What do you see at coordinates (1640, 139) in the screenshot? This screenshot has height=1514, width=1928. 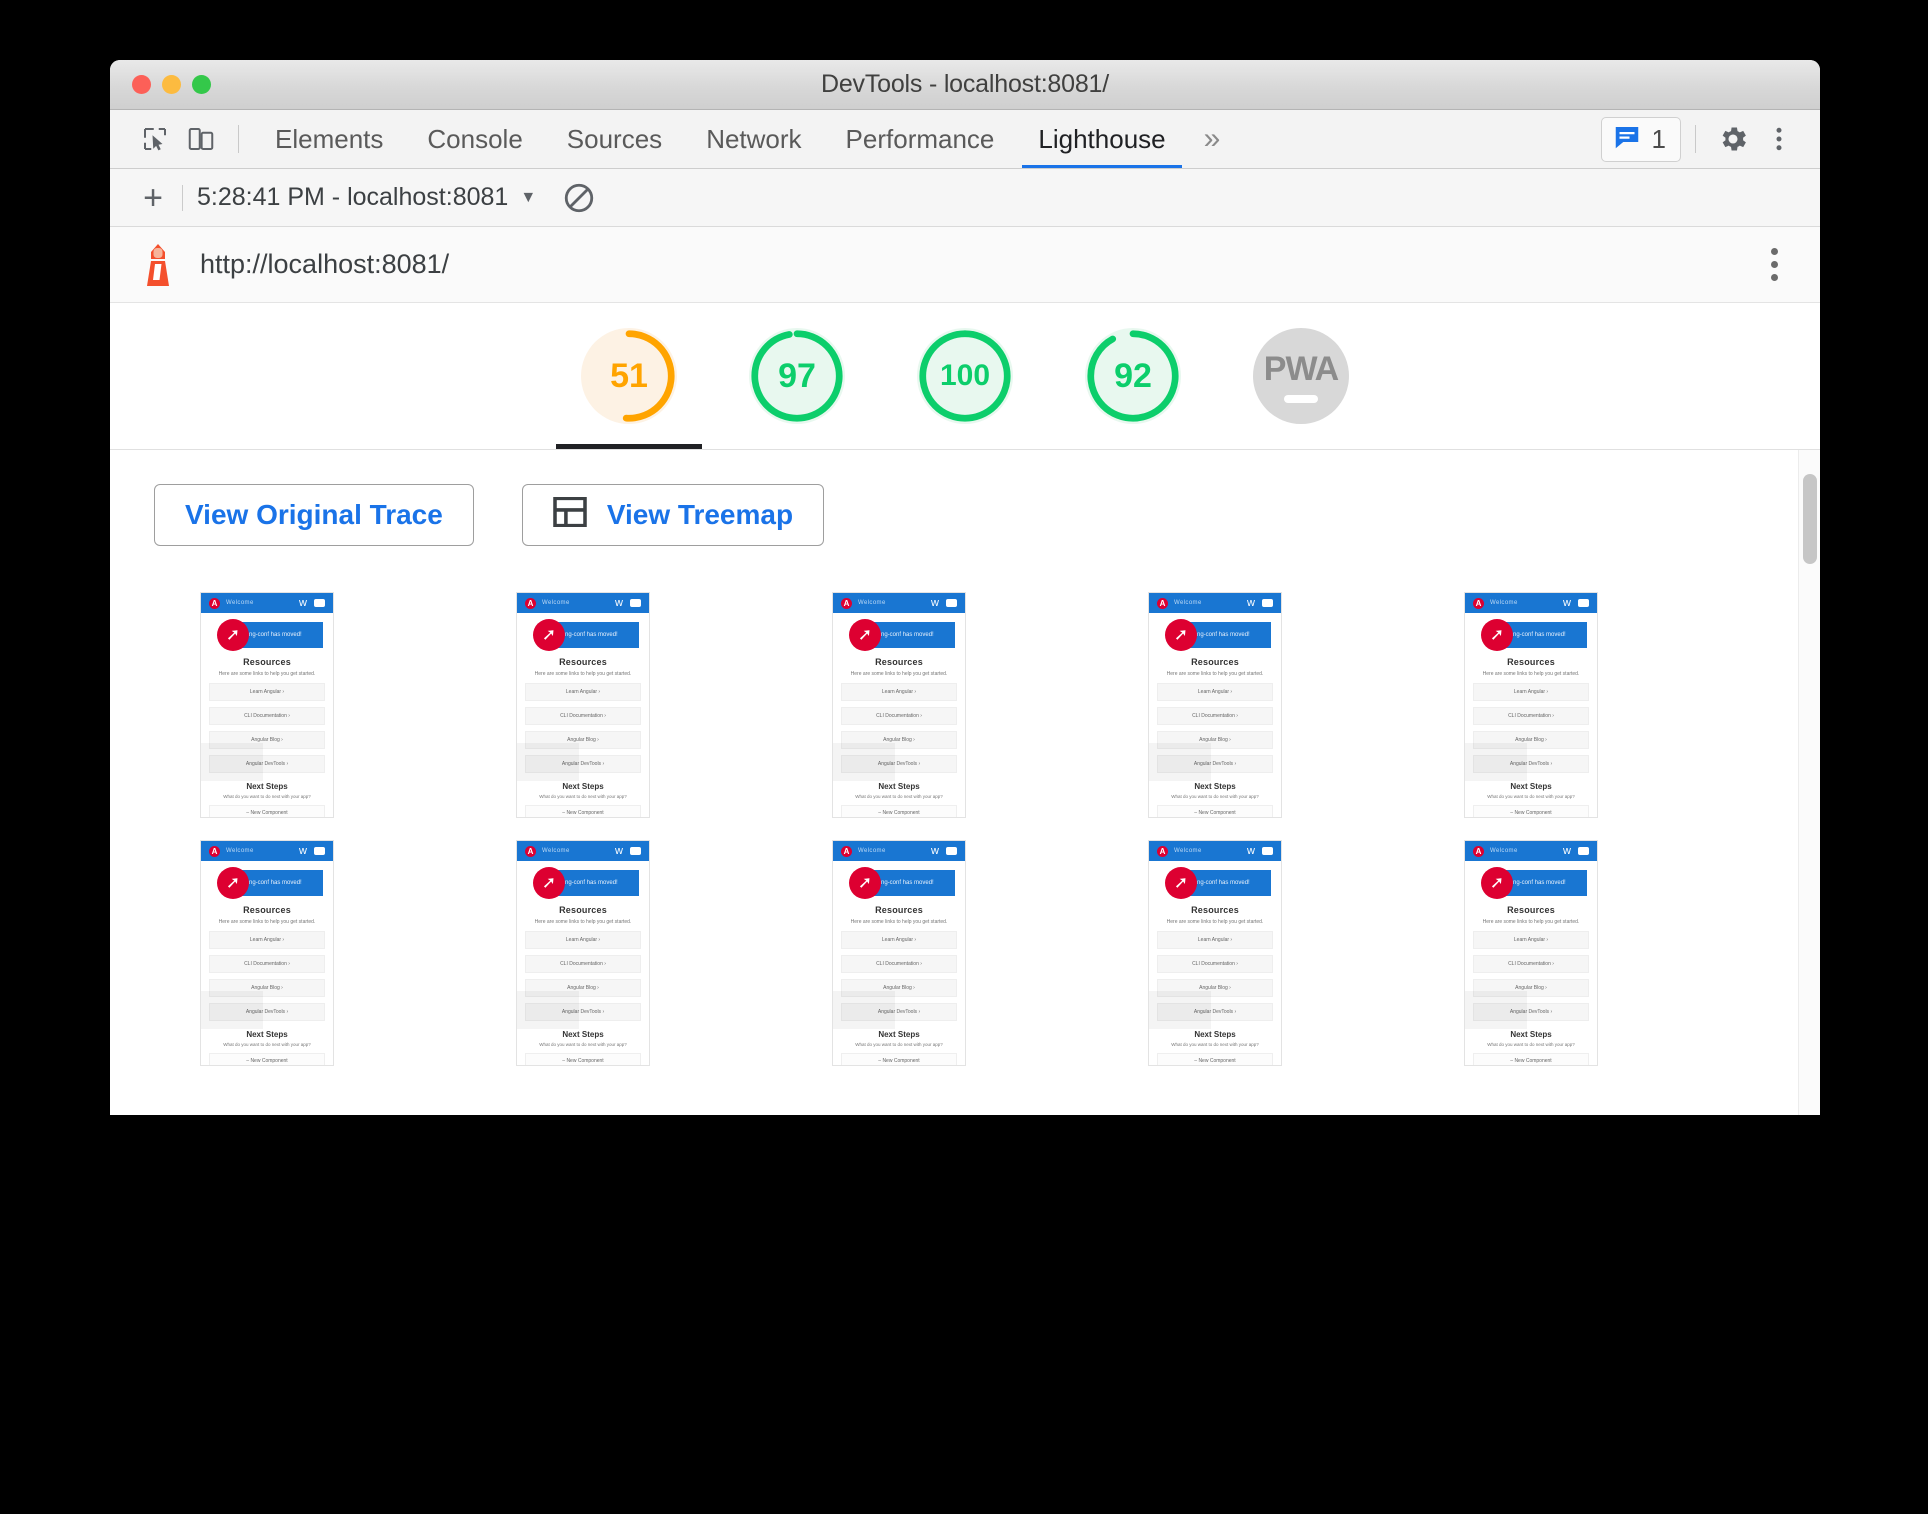 I see `issues-button: 1` at bounding box center [1640, 139].